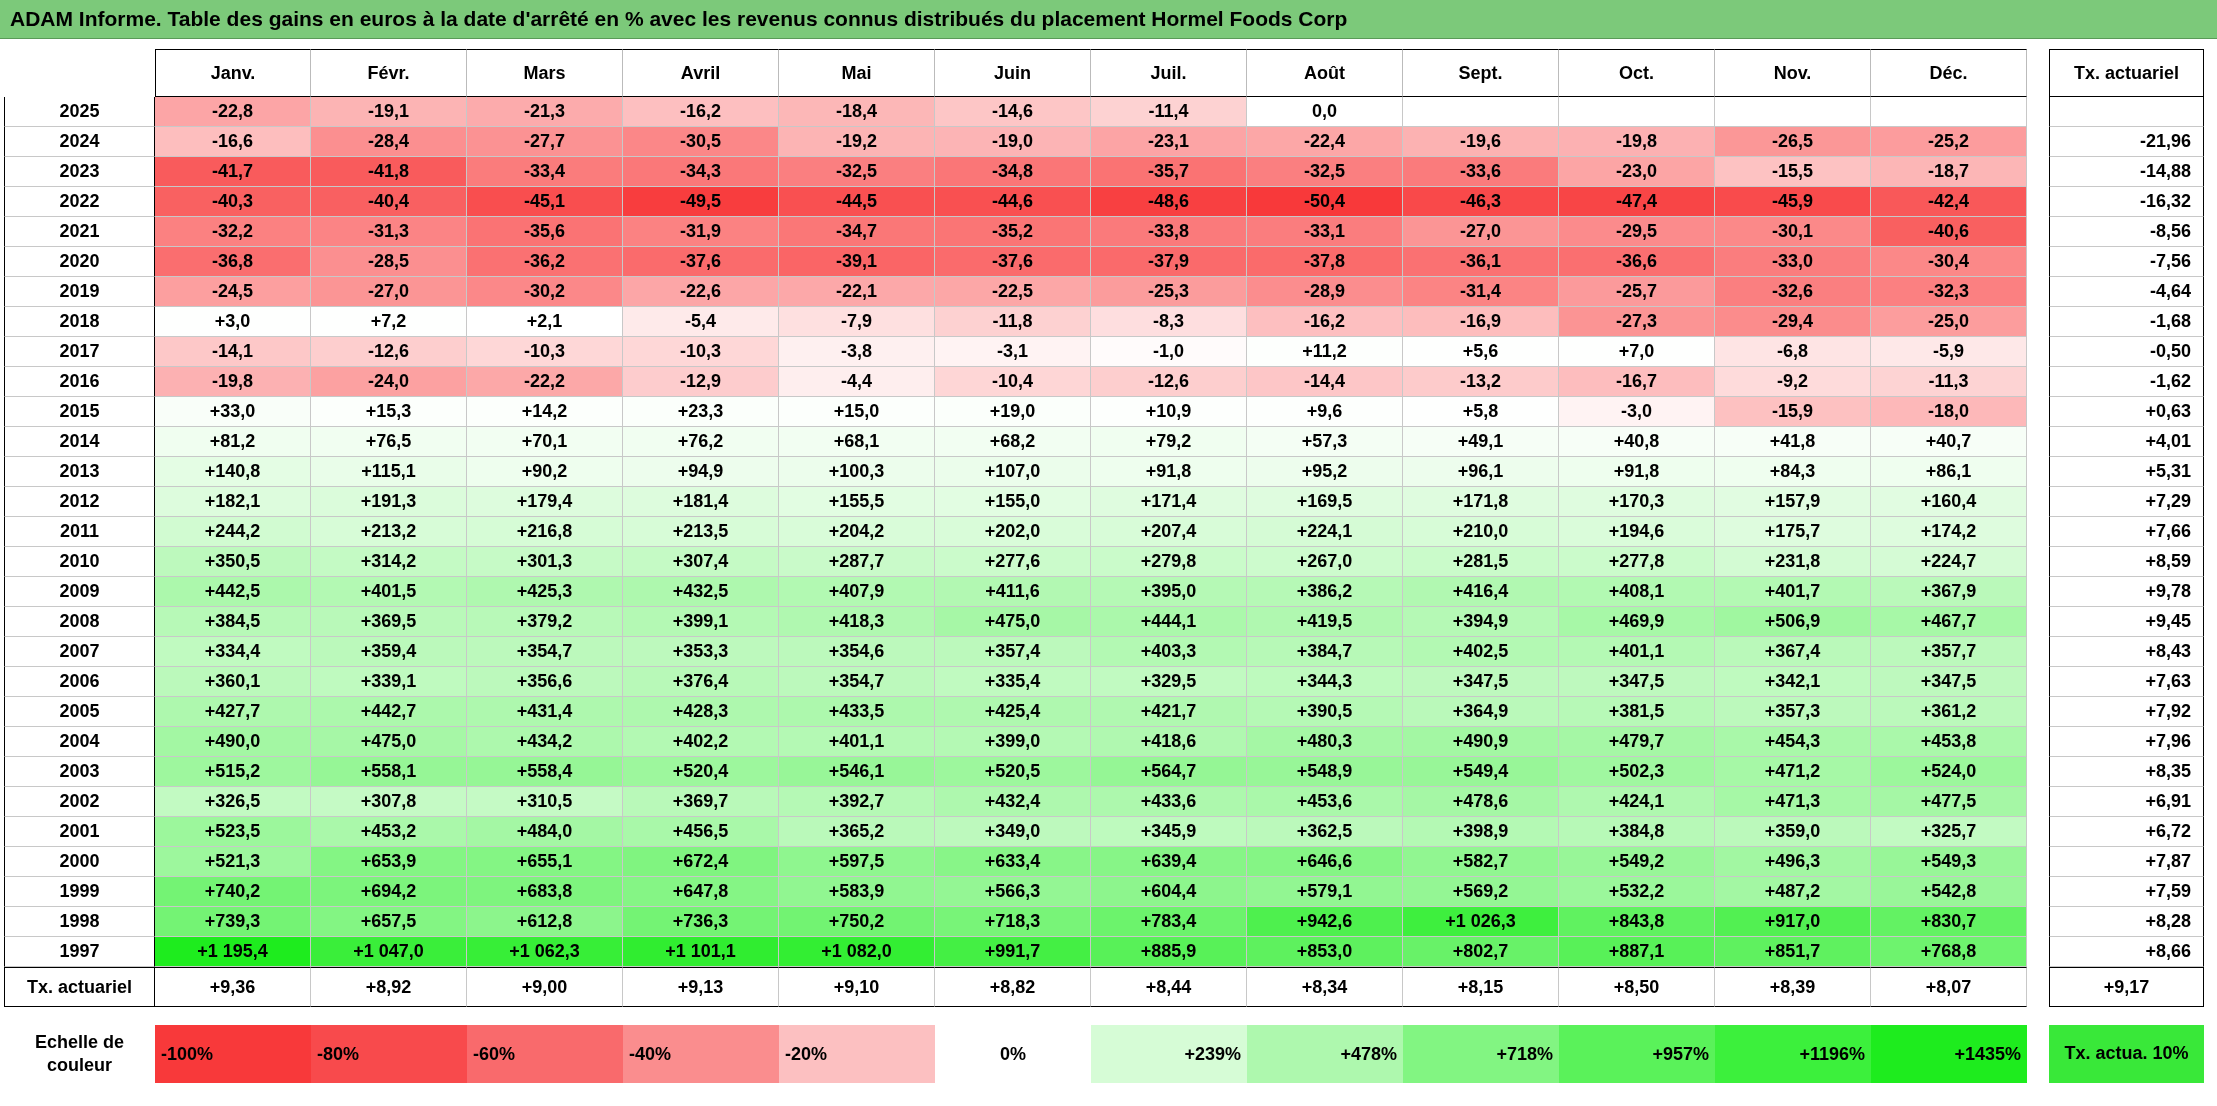 This screenshot has height=1106, width=2217. Describe the element at coordinates (2126, 1054) in the screenshot. I see `rate-scale-swatch: Tx. actua. 10%` at that location.